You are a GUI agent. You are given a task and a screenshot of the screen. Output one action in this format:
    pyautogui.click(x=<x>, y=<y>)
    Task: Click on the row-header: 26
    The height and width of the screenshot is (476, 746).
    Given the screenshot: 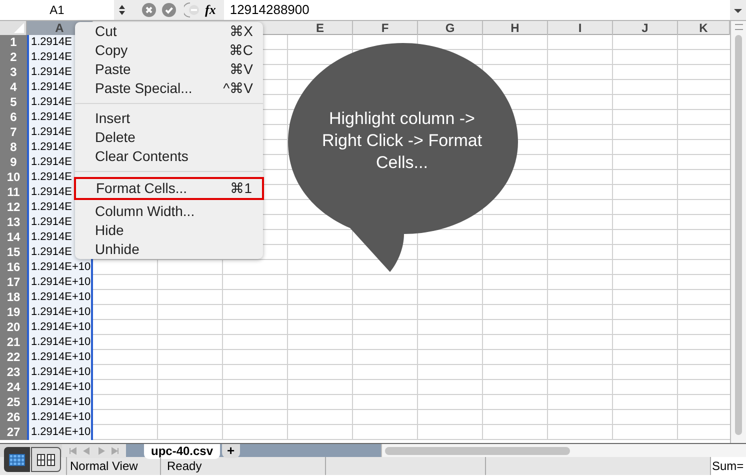 What is the action you would take?
    pyautogui.click(x=13, y=417)
    